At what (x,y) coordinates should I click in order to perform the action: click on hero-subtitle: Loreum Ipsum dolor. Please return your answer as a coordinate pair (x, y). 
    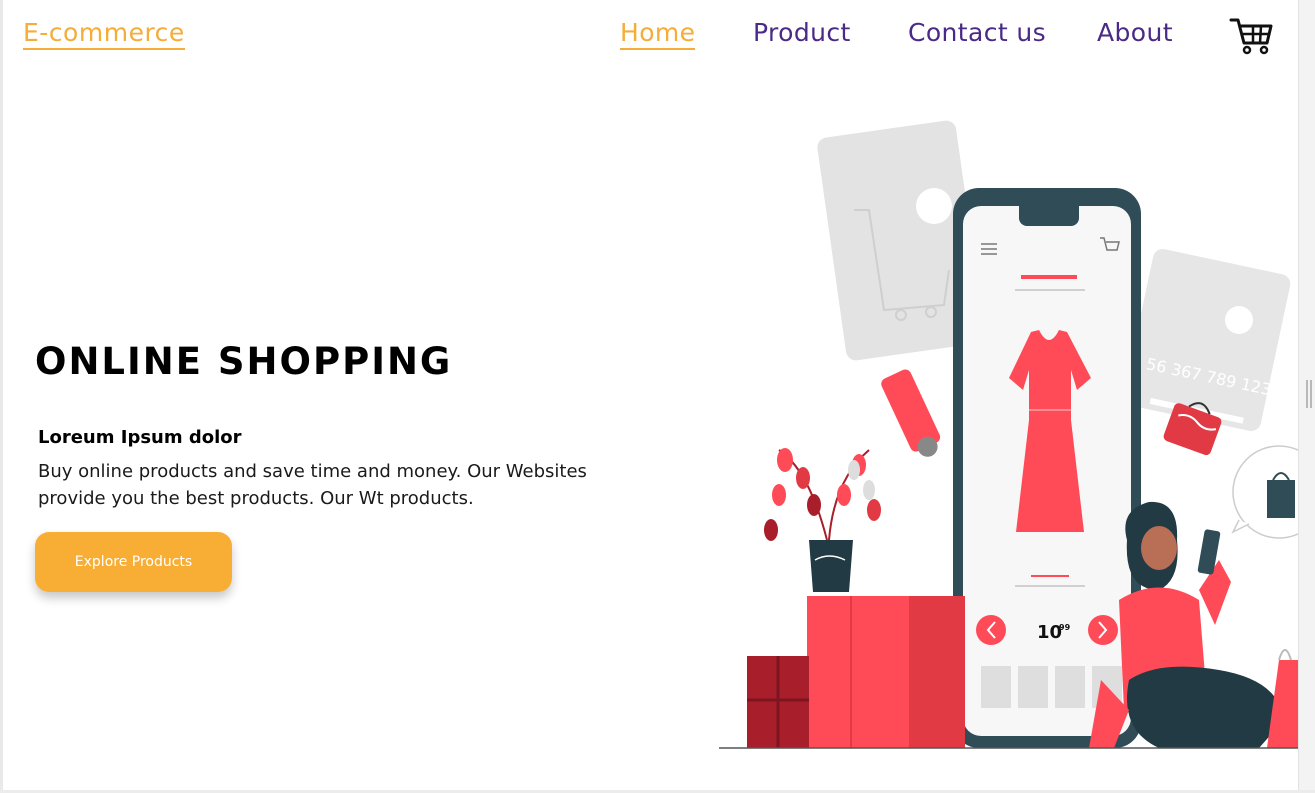
    Looking at the image, I should click on (140, 437).